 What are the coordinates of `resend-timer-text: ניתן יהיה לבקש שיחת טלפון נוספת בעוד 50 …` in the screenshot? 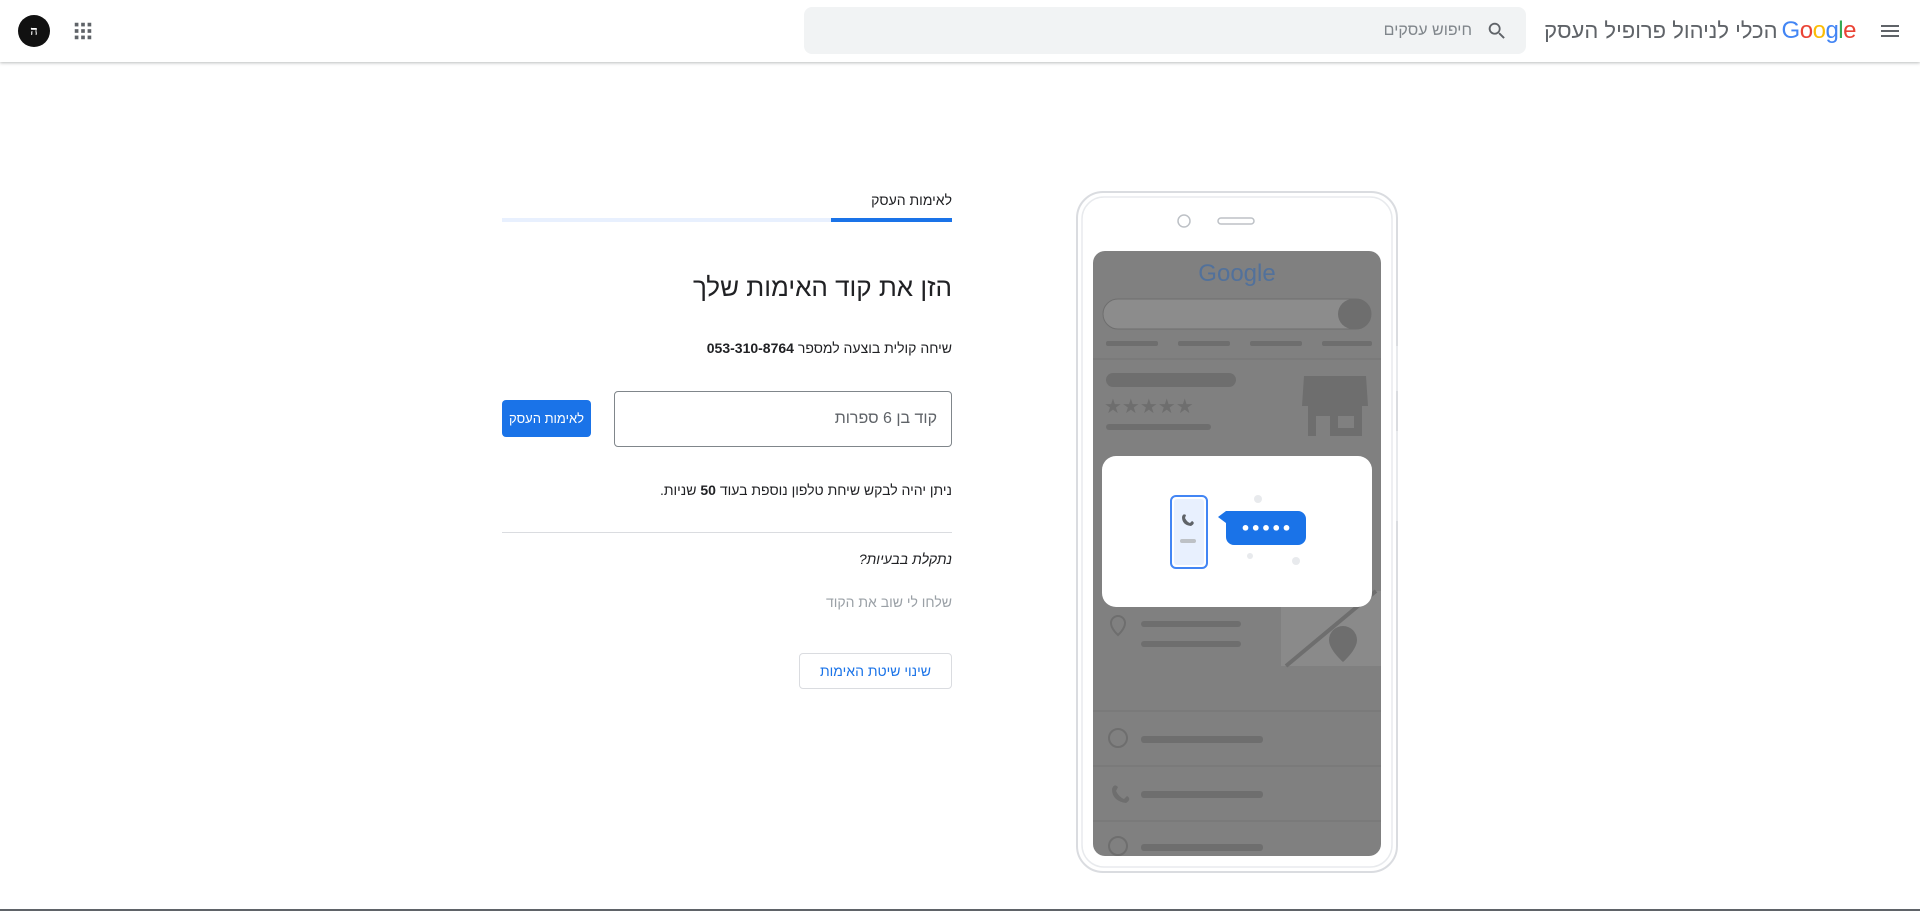 It's located at (806, 490).